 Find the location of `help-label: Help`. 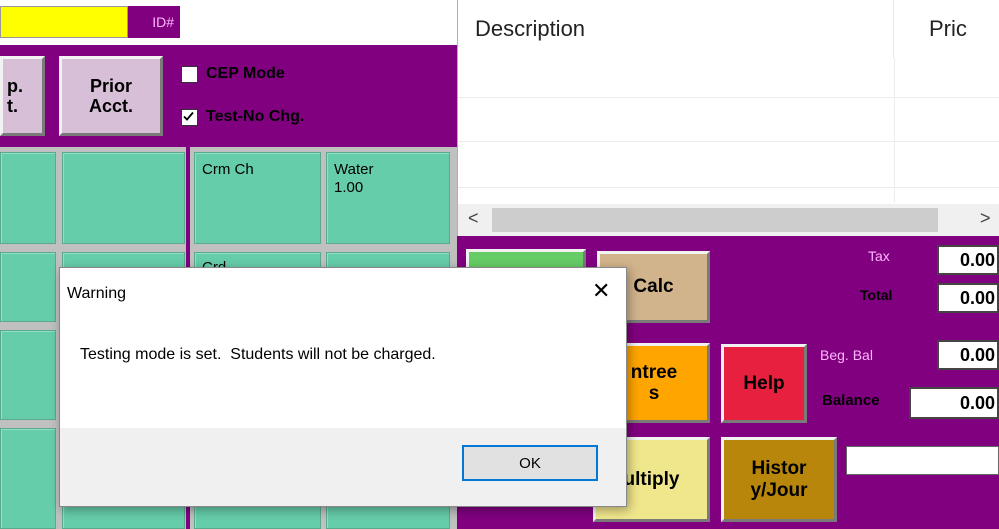

help-label: Help is located at coordinates (764, 383).